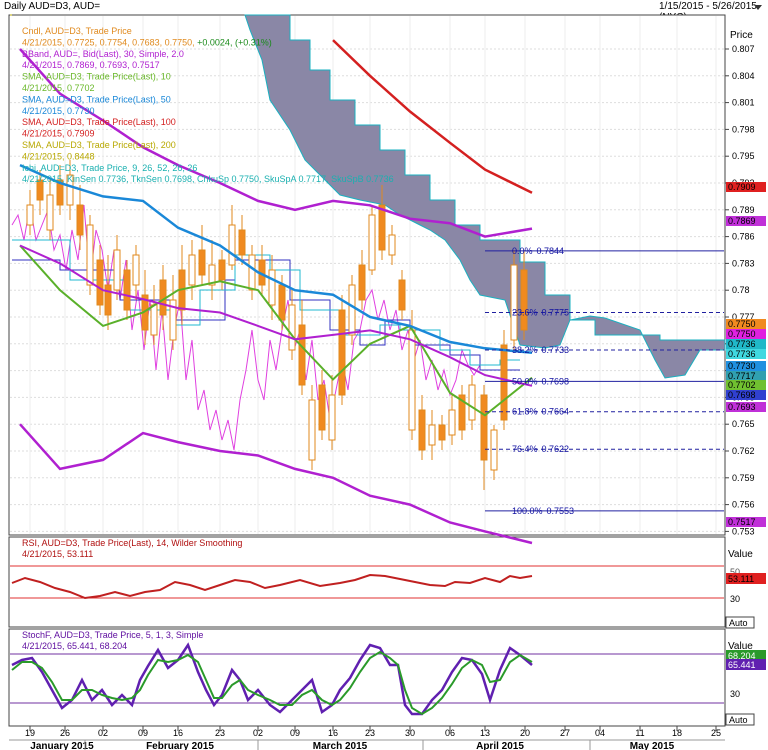 This screenshot has width=768, height=750. Describe the element at coordinates (743, 76) in the screenshot. I see `price-tick-label: 0.804` at that location.